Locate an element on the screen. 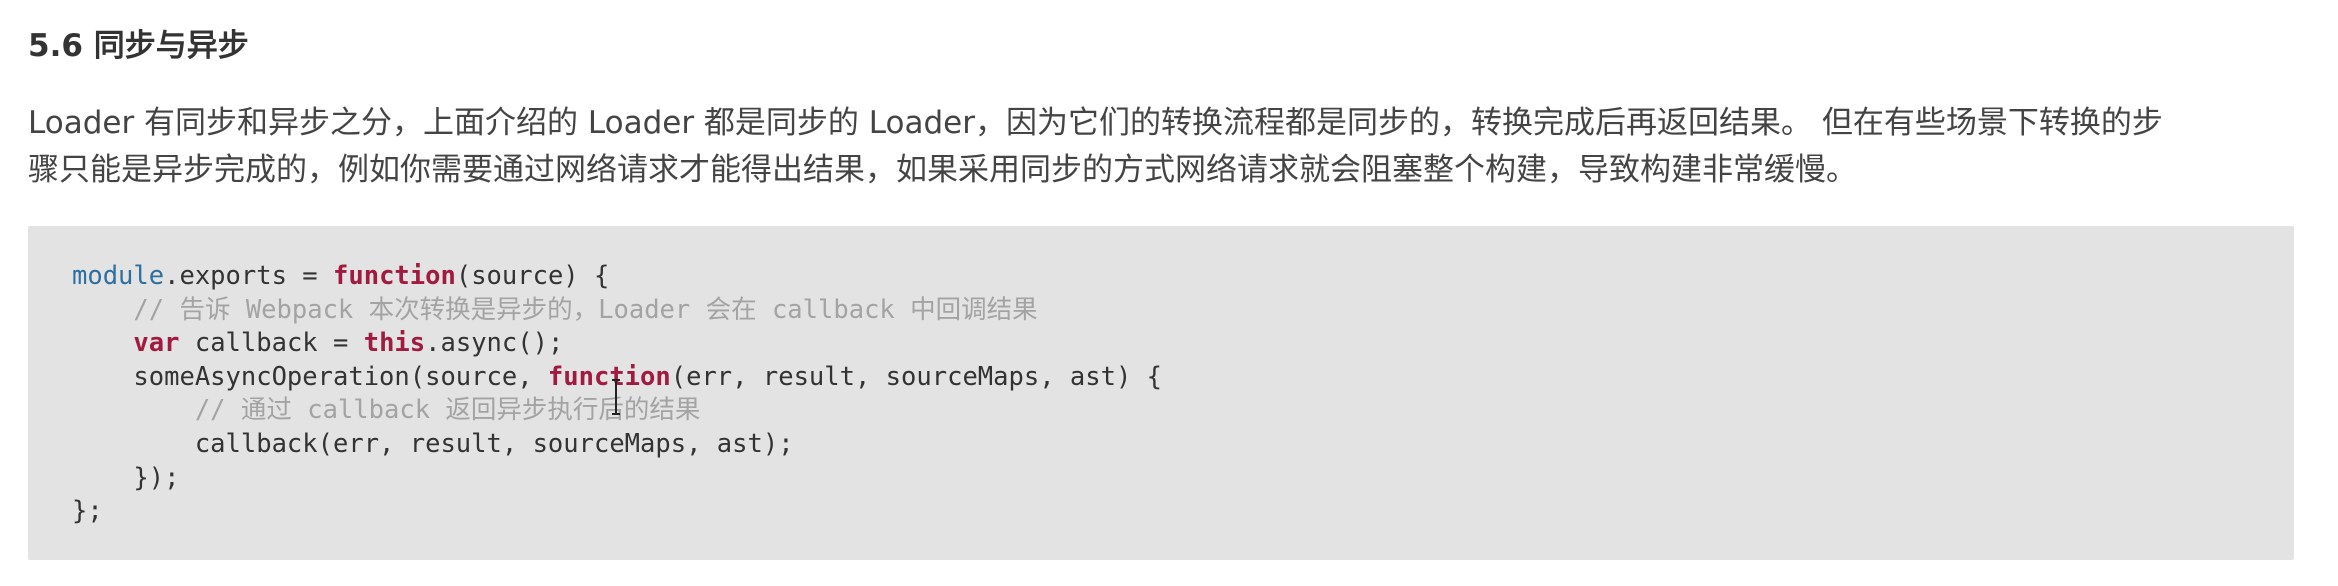 This screenshot has width=2338, height=586. code-text: callback = is located at coordinates (271, 343).